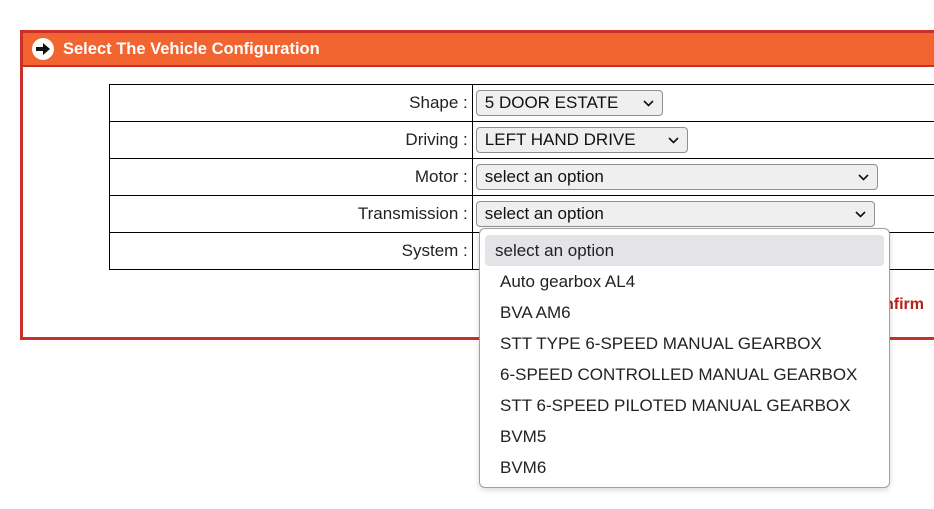 The width and height of the screenshot is (934, 509). I want to click on transmission-select-value: select an option, so click(544, 213).